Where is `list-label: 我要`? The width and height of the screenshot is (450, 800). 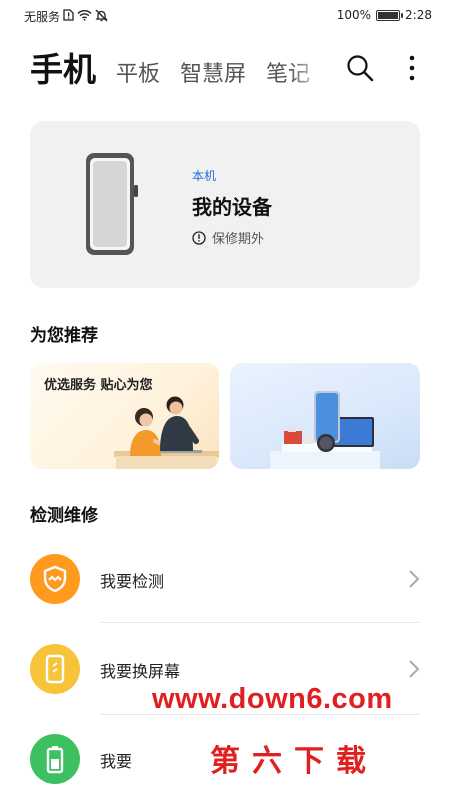
list-label: 我要 is located at coordinates (116, 761).